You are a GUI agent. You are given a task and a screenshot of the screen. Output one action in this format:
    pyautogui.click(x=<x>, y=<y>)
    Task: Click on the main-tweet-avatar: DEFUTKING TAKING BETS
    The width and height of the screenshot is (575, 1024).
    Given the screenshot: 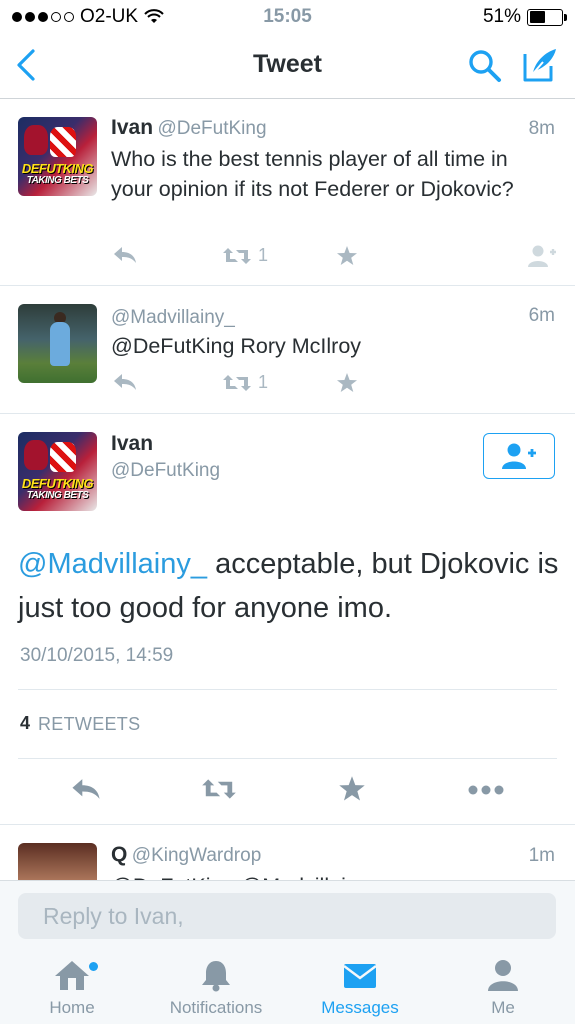 What is the action you would take?
    pyautogui.click(x=57, y=471)
    